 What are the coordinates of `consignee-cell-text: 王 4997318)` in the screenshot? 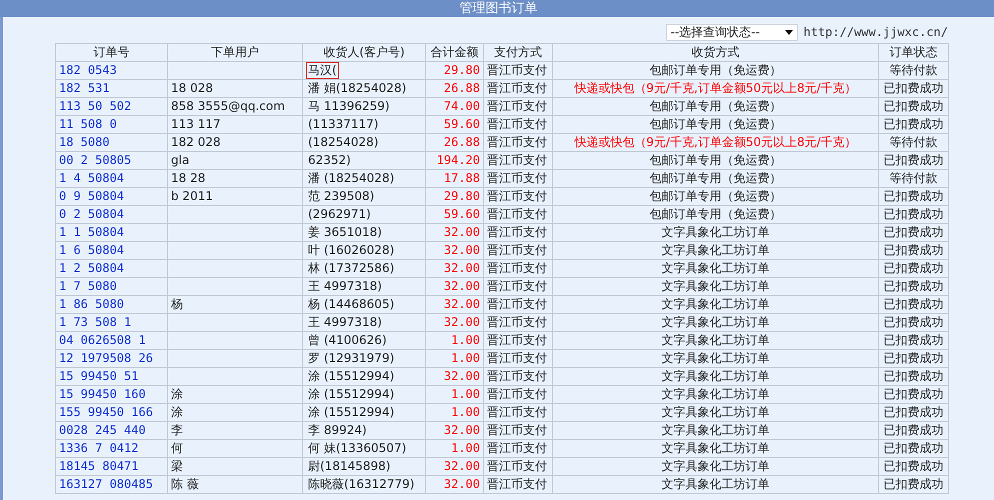 It's located at (345, 286).